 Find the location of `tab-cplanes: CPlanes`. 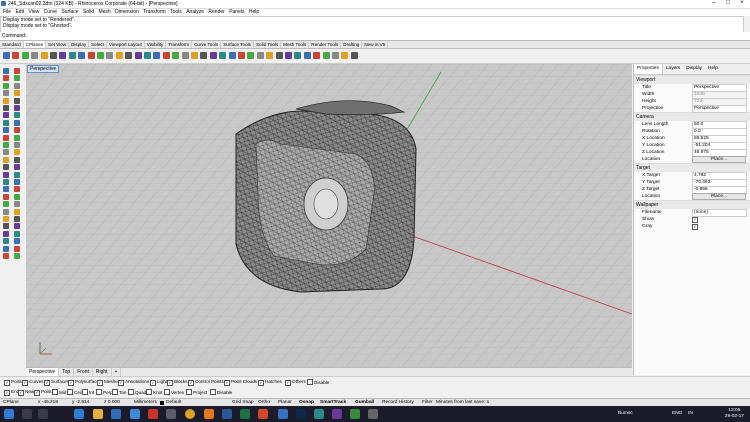

tab-cplanes: CPlanes is located at coordinates (35, 44).